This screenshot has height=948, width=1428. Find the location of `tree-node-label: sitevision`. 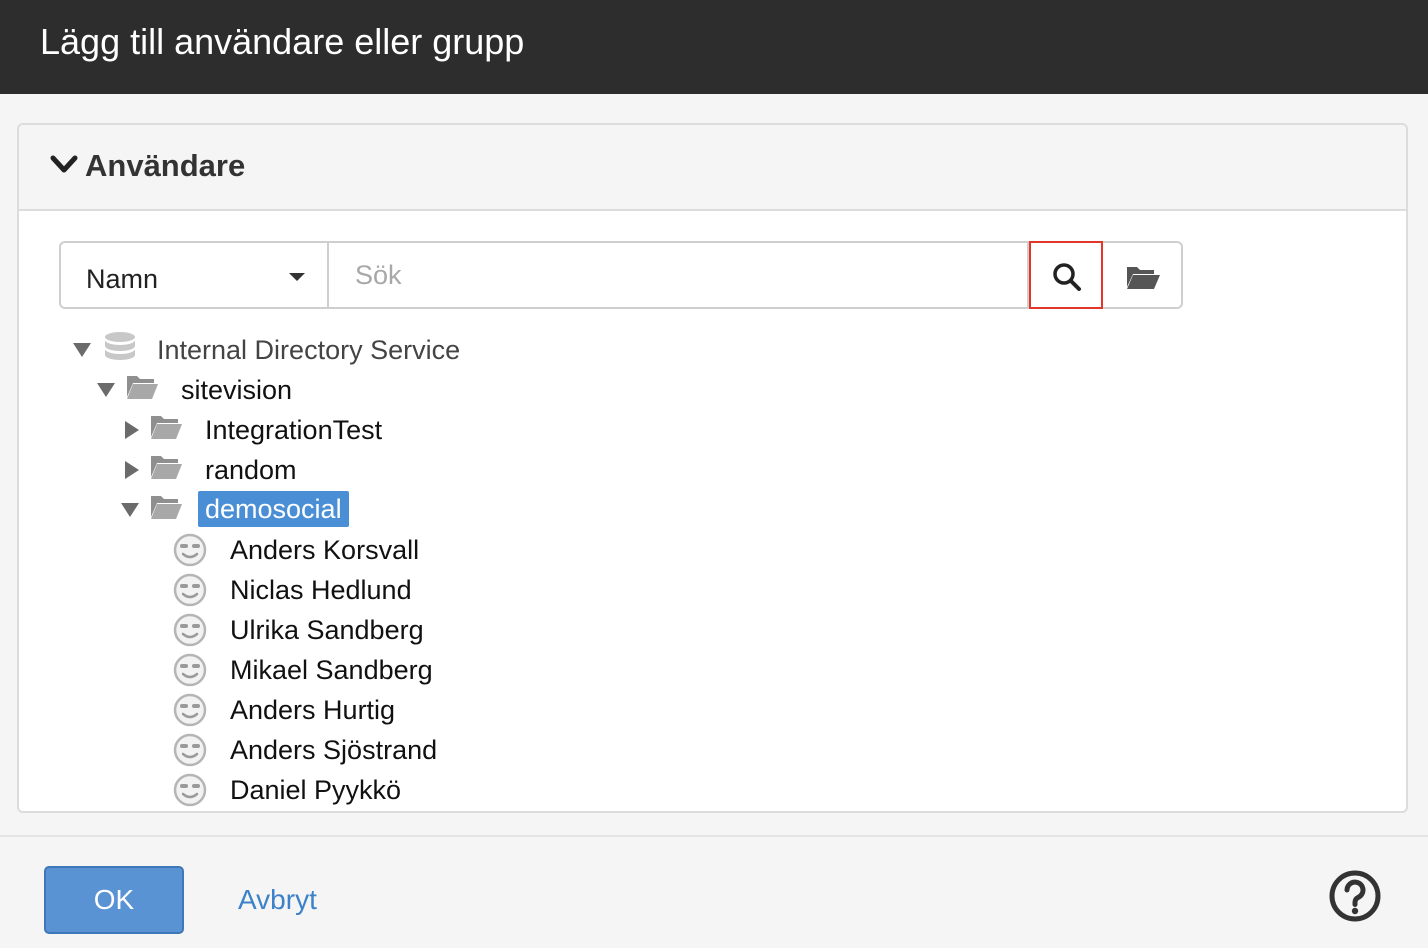

tree-node-label: sitevision is located at coordinates (237, 390).